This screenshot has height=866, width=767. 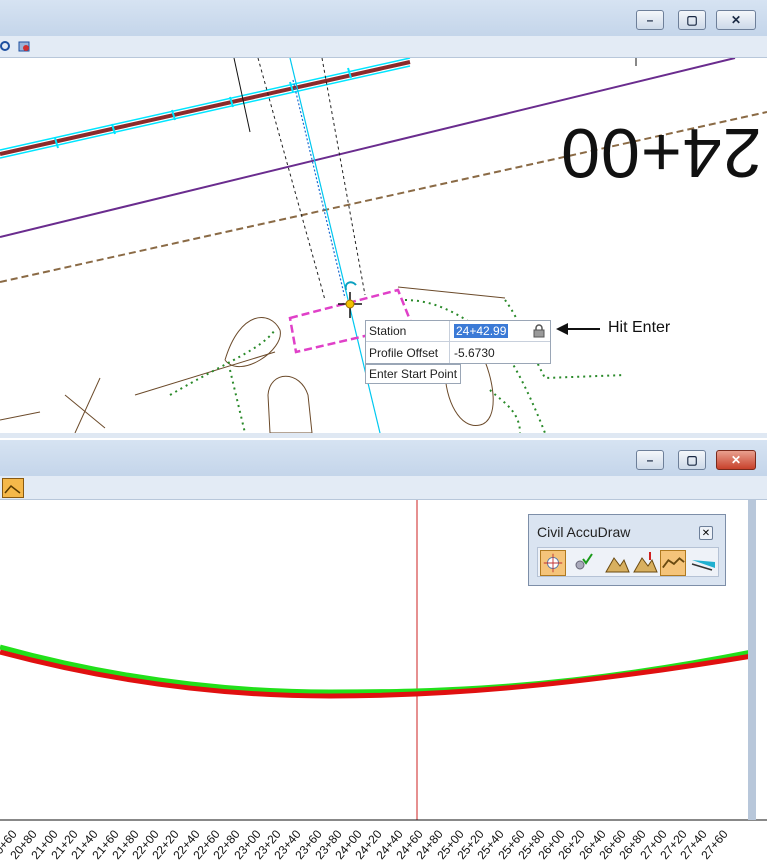 What do you see at coordinates (703, 563) in the screenshot?
I see `slope-icon` at bounding box center [703, 563].